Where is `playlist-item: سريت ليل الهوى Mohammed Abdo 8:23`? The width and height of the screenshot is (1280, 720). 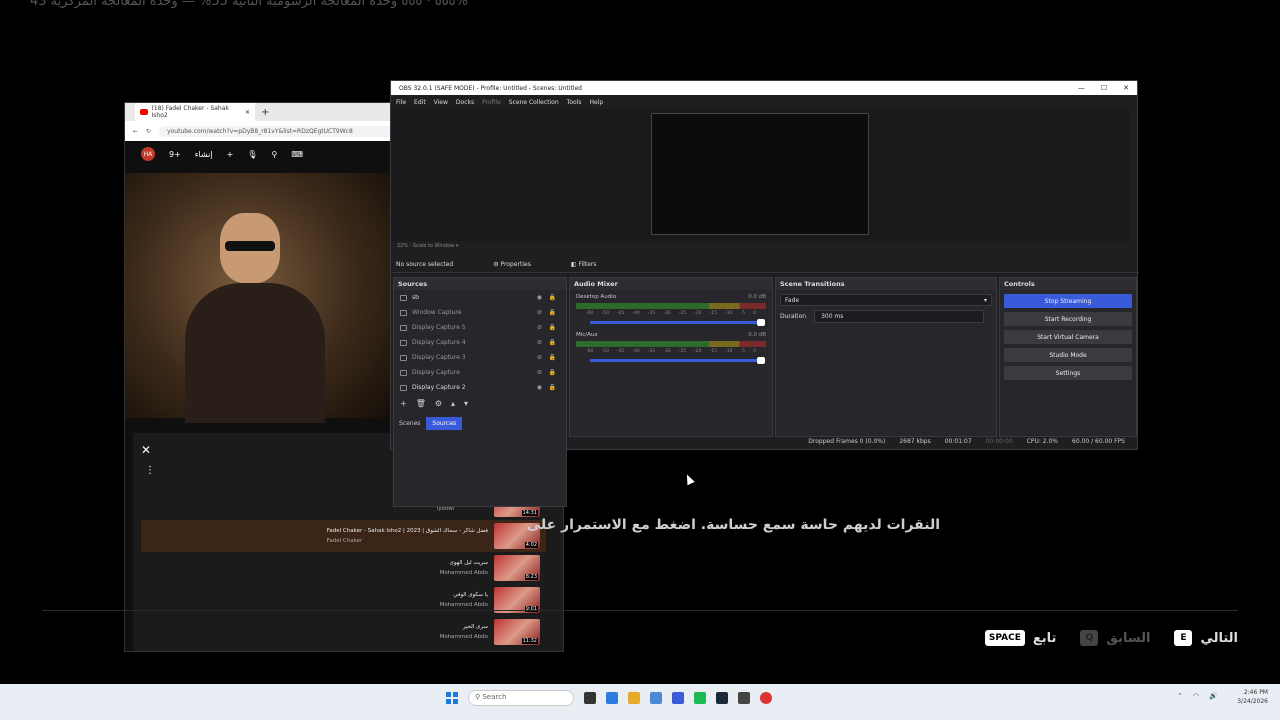
playlist-item: سريت ليل الهوى Mohammed Abdo 8:23 is located at coordinates (343, 568).